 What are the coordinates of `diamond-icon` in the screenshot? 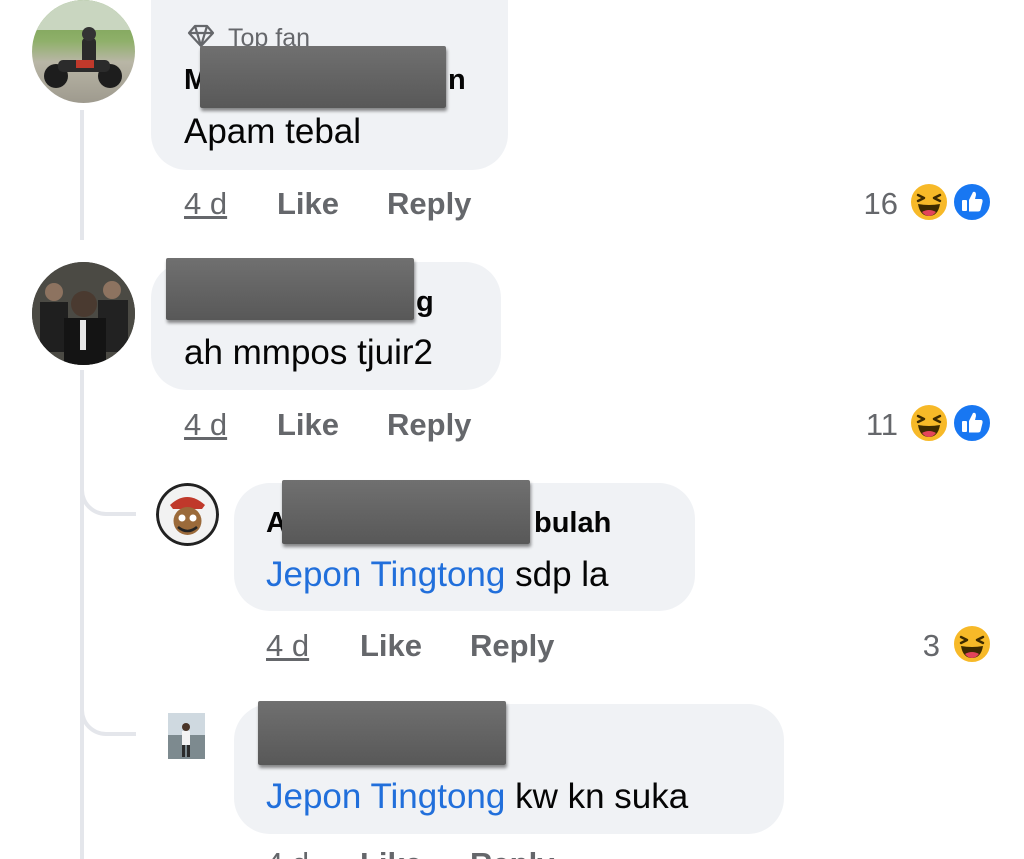 It's located at (201, 36).